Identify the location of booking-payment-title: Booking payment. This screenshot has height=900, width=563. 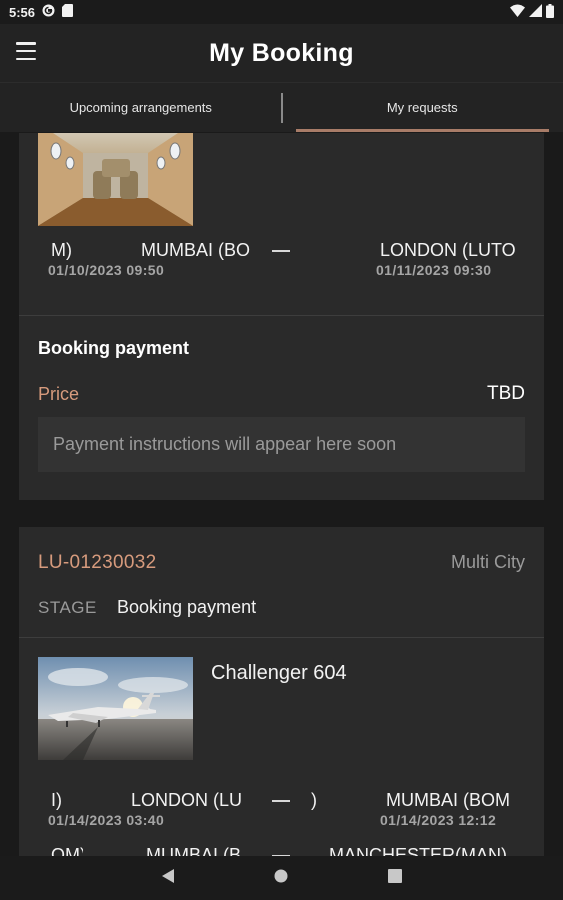
(114, 348).